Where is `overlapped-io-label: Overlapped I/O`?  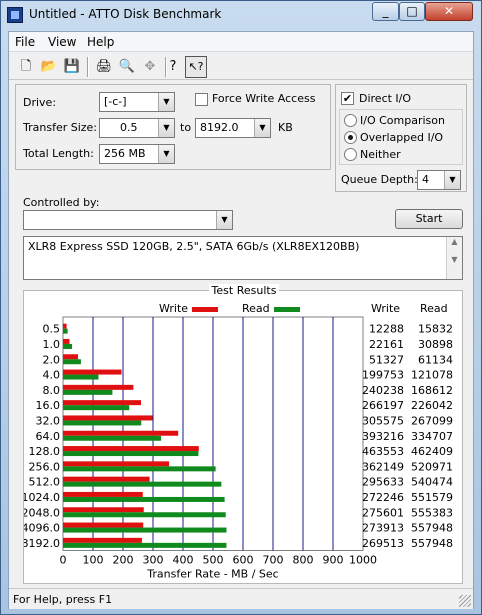 overlapped-io-label: Overlapped I/O is located at coordinates (402, 137).